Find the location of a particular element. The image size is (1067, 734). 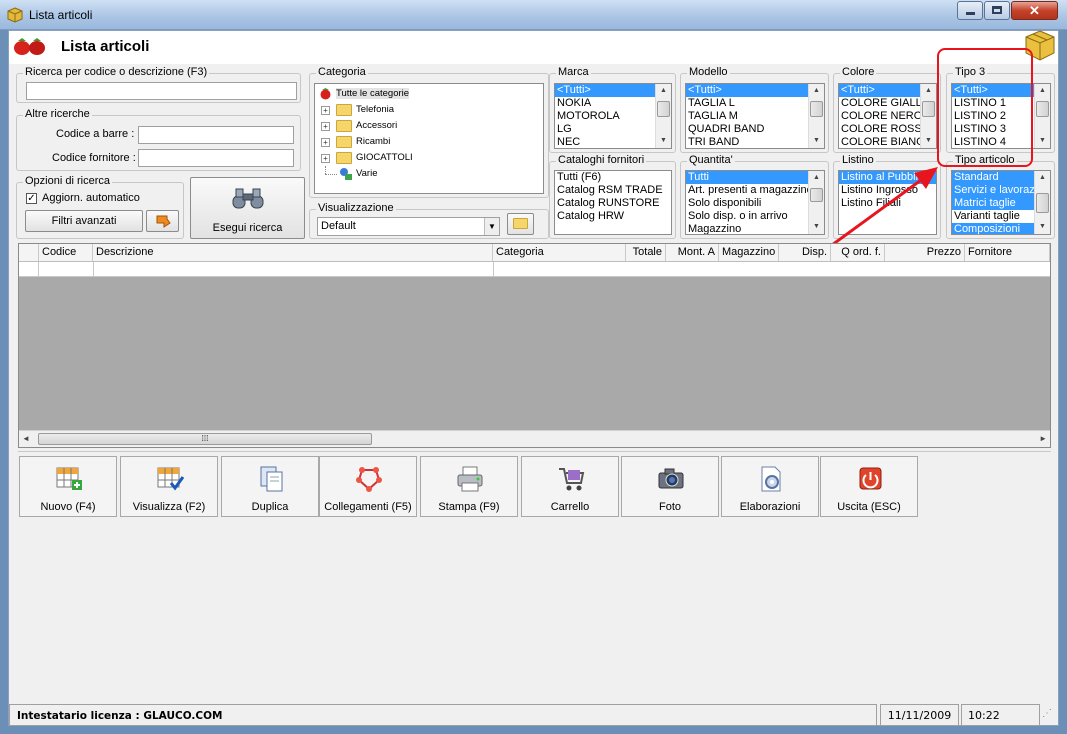

modello-label: Modello is located at coordinates (708, 72).